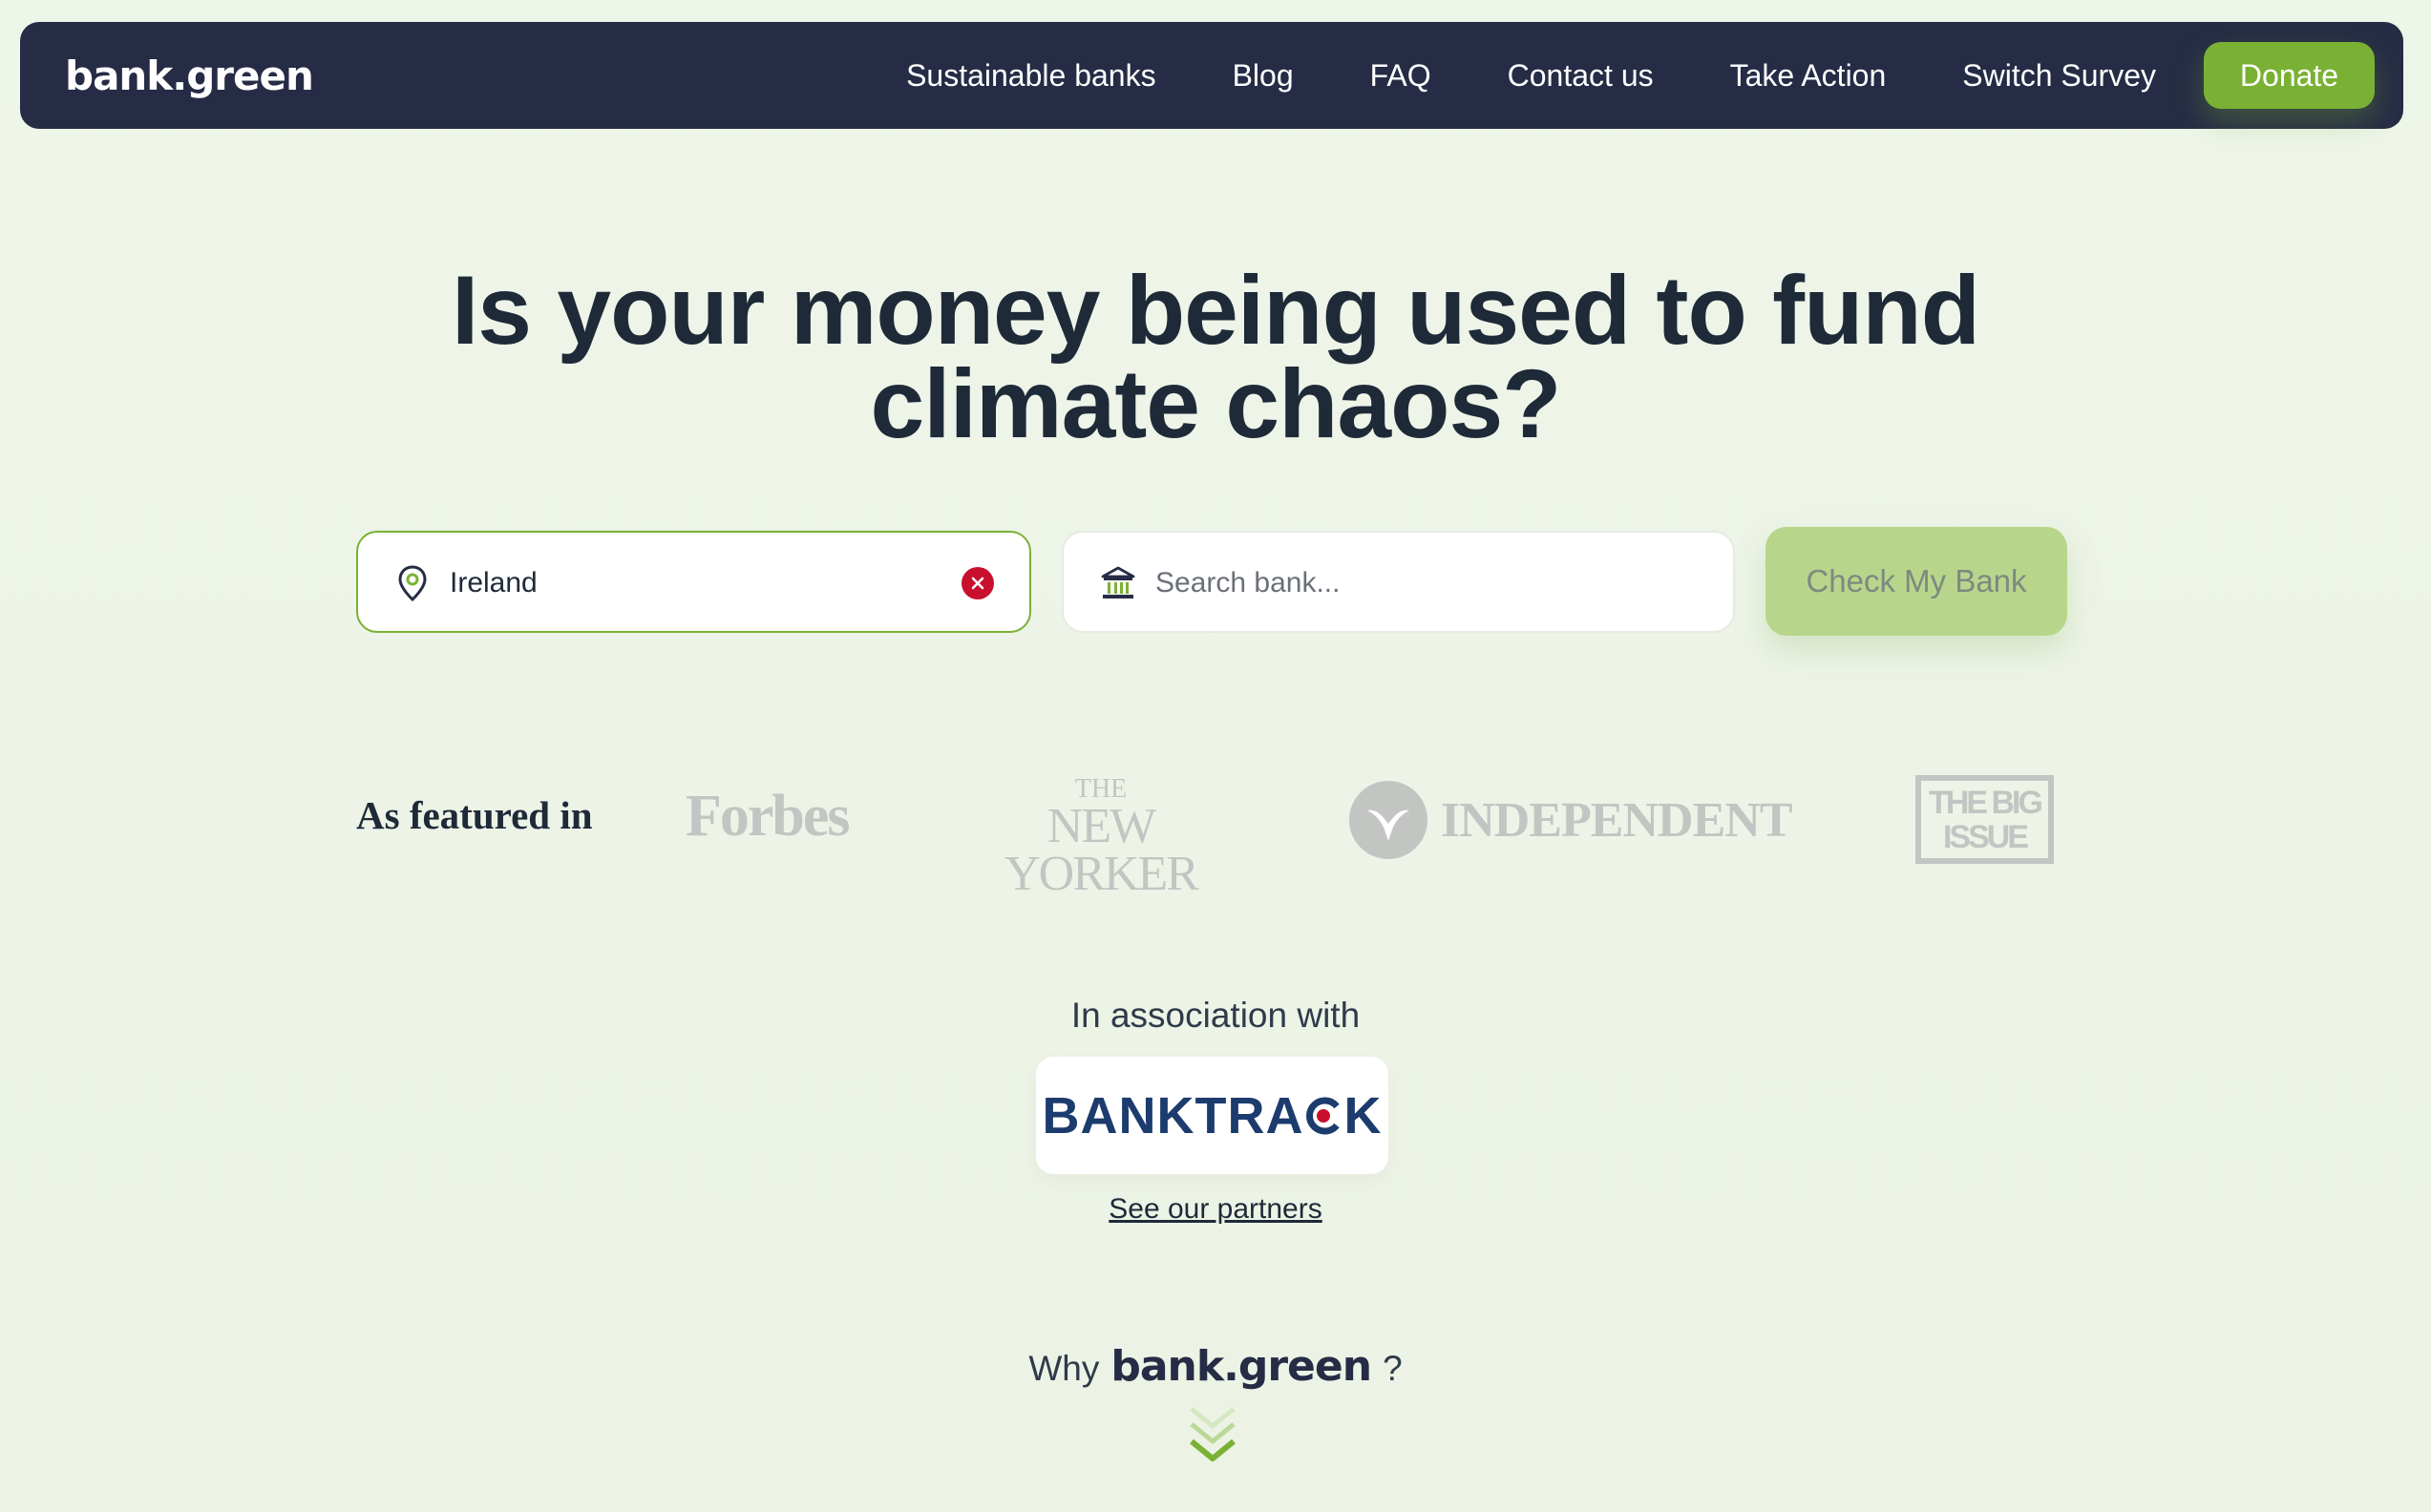 The width and height of the screenshot is (2431, 1512). What do you see at coordinates (768, 817) in the screenshot?
I see `forbes-logo: Forbes` at bounding box center [768, 817].